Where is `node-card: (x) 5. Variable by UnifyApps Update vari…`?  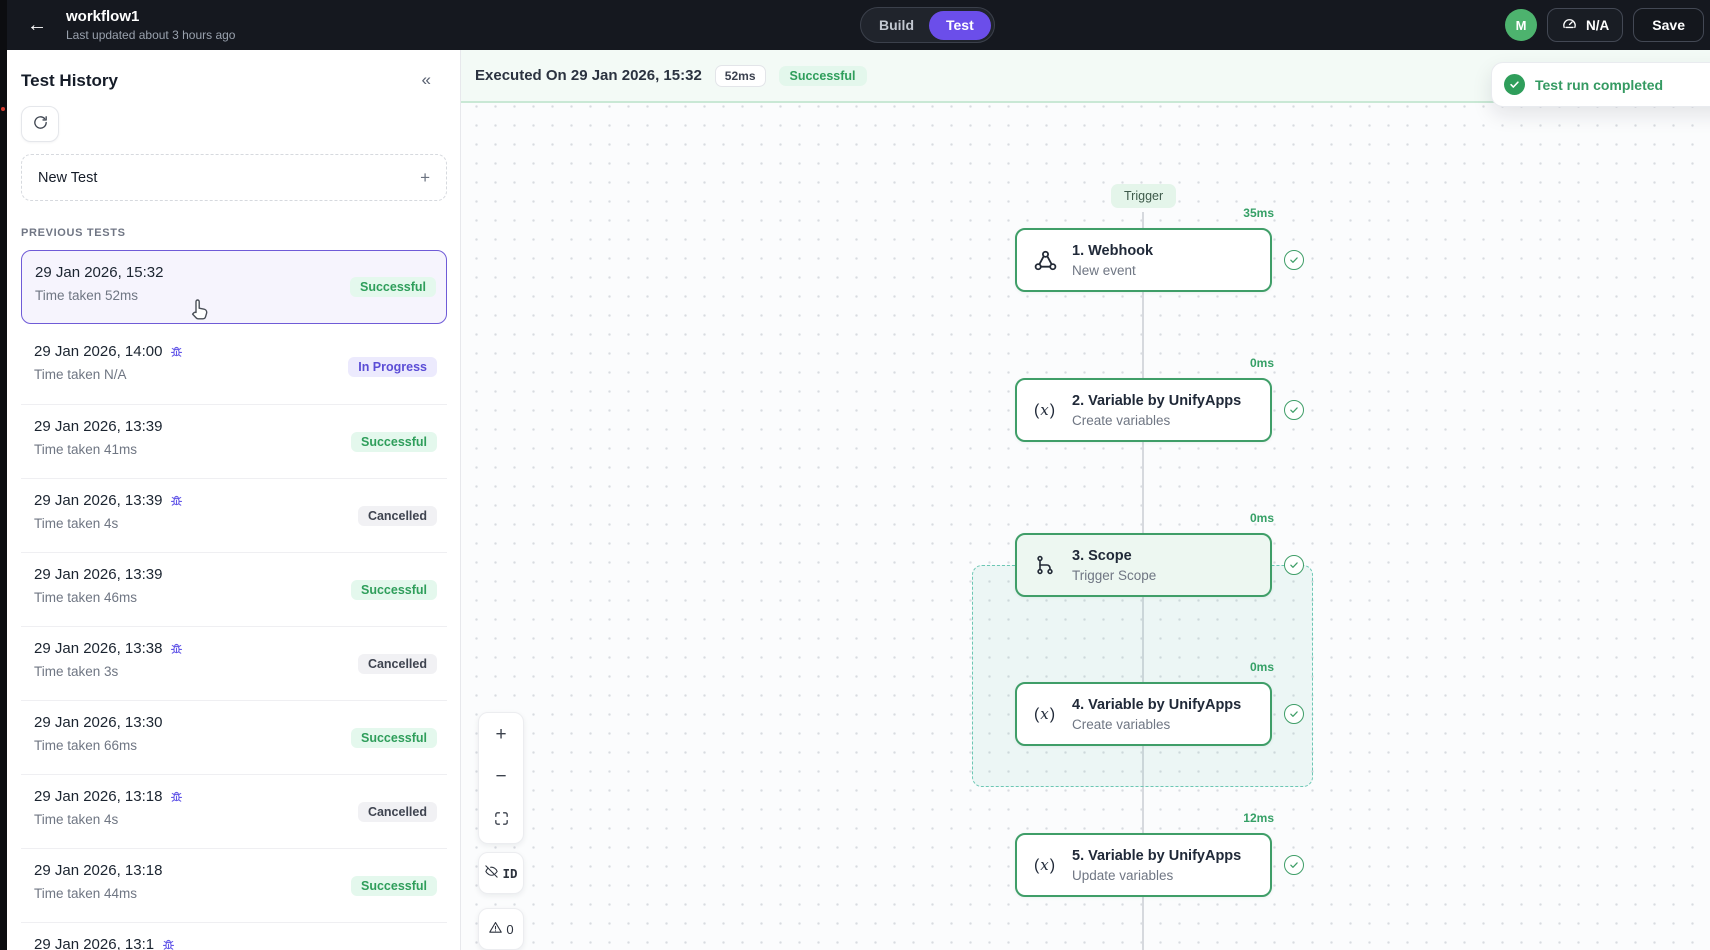 node-card: (x) 5. Variable by UnifyApps Update vari… is located at coordinates (1143, 865).